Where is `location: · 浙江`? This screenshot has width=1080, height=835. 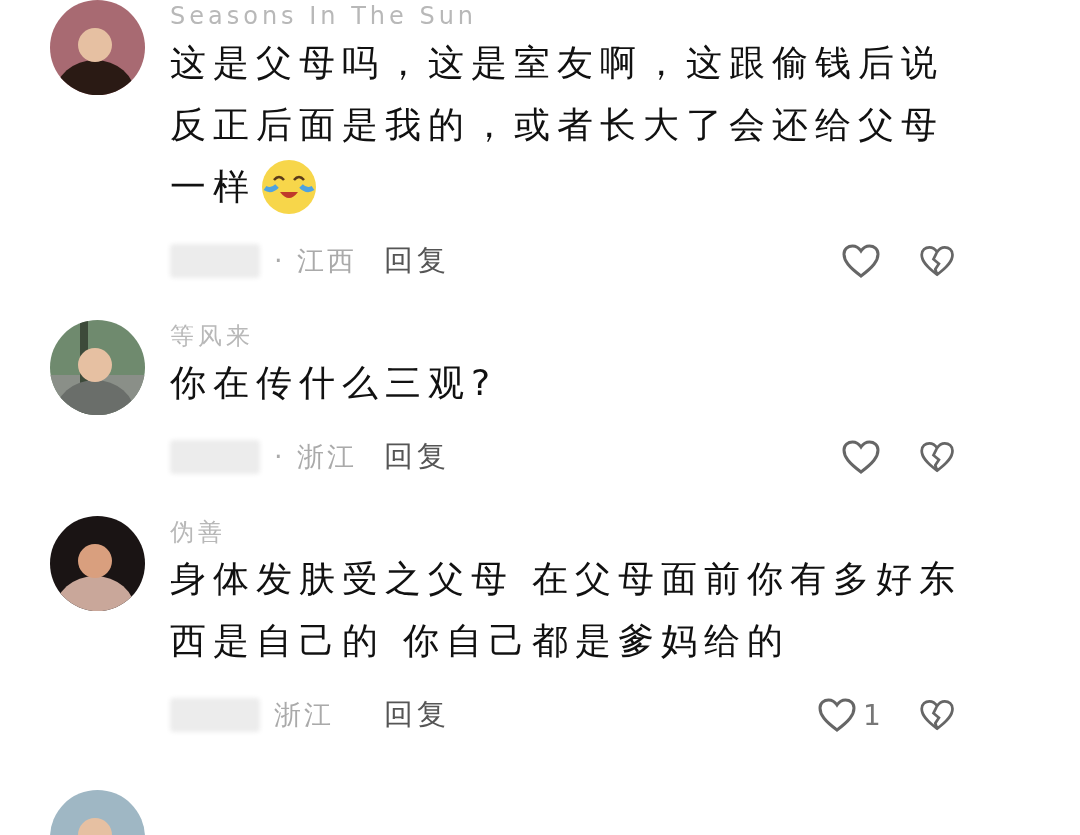 location: · 浙江 is located at coordinates (316, 457).